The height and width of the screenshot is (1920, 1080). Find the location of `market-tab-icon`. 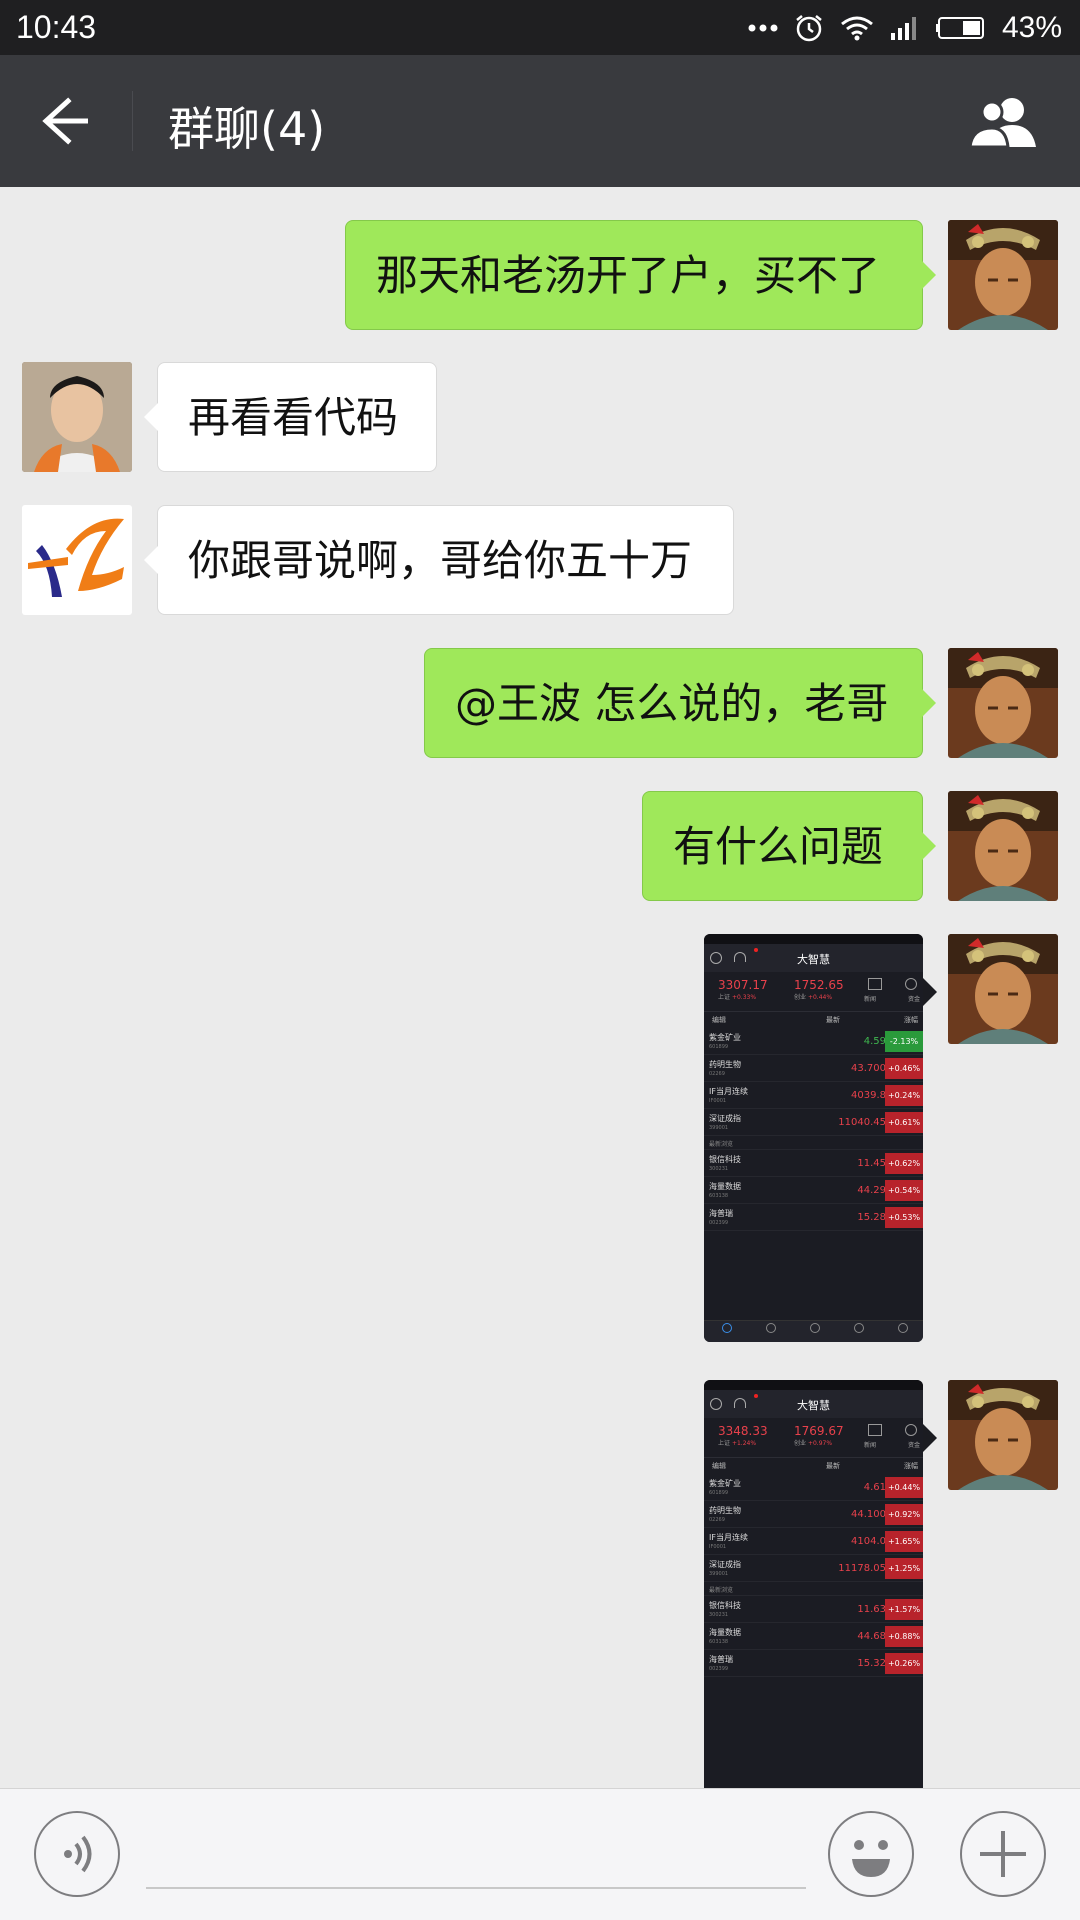

market-tab-icon is located at coordinates (771, 1328).